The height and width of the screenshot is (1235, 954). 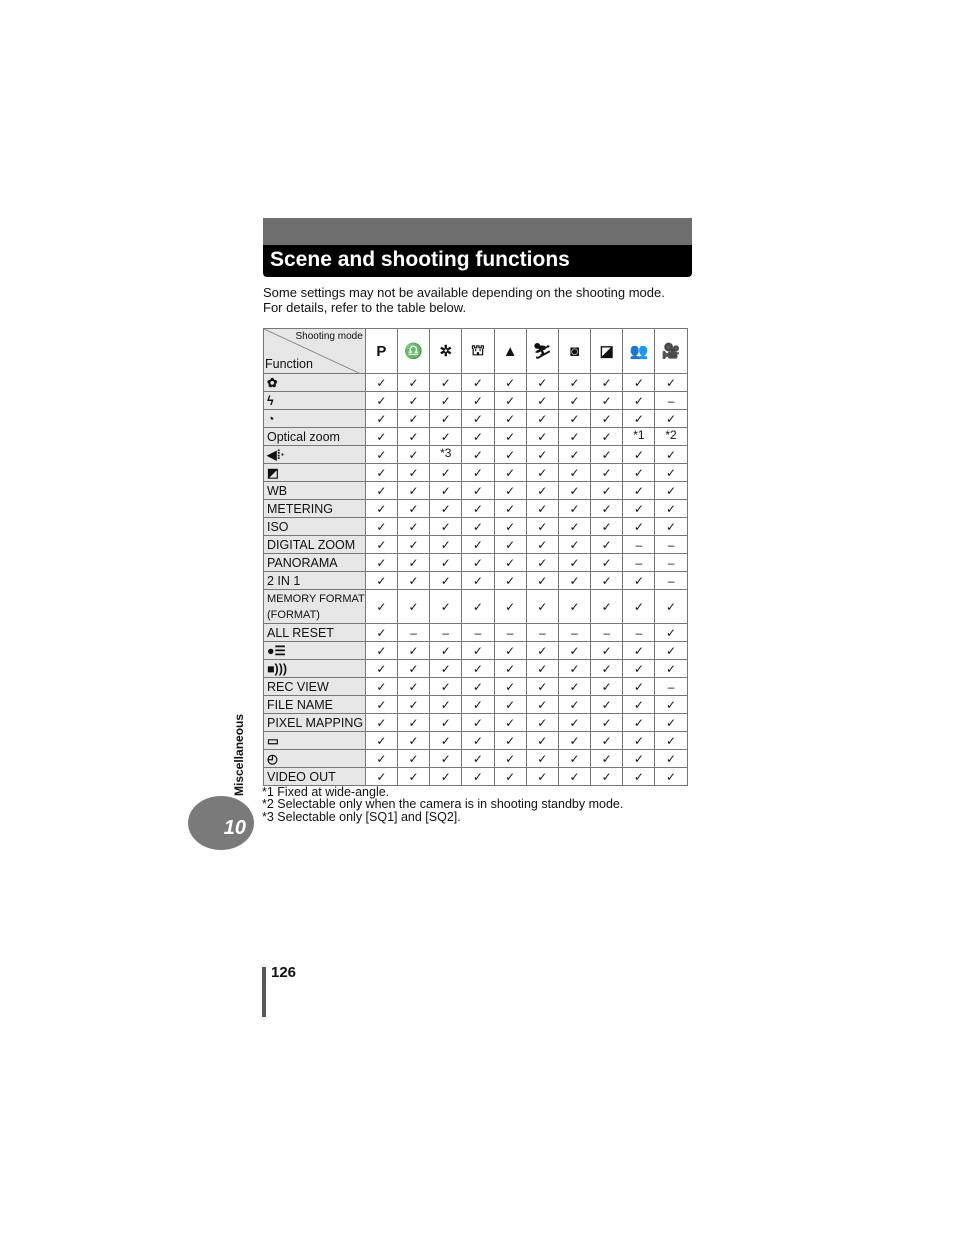 What do you see at coordinates (475, 562) in the screenshot?
I see `table-row: PANORAMA ✓ ✓ ✓ ✓ ✓ ✓ ✓ ✓ – –` at bounding box center [475, 562].